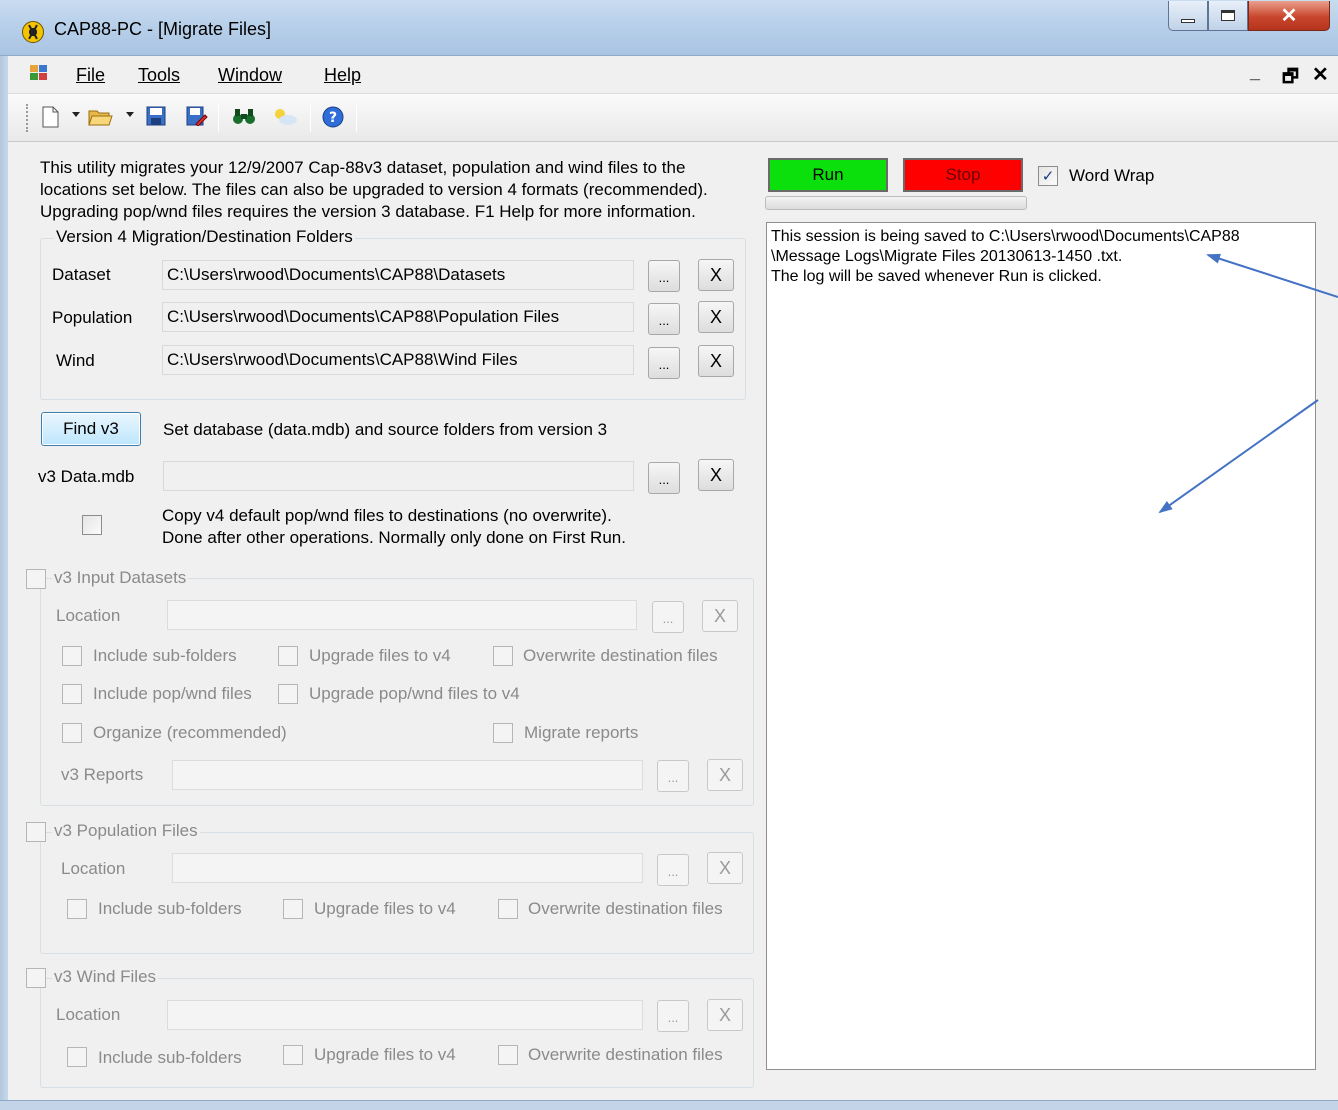 This screenshot has height=1110, width=1338. What do you see at coordinates (342, 75) in the screenshot?
I see `menu-help: Help` at bounding box center [342, 75].